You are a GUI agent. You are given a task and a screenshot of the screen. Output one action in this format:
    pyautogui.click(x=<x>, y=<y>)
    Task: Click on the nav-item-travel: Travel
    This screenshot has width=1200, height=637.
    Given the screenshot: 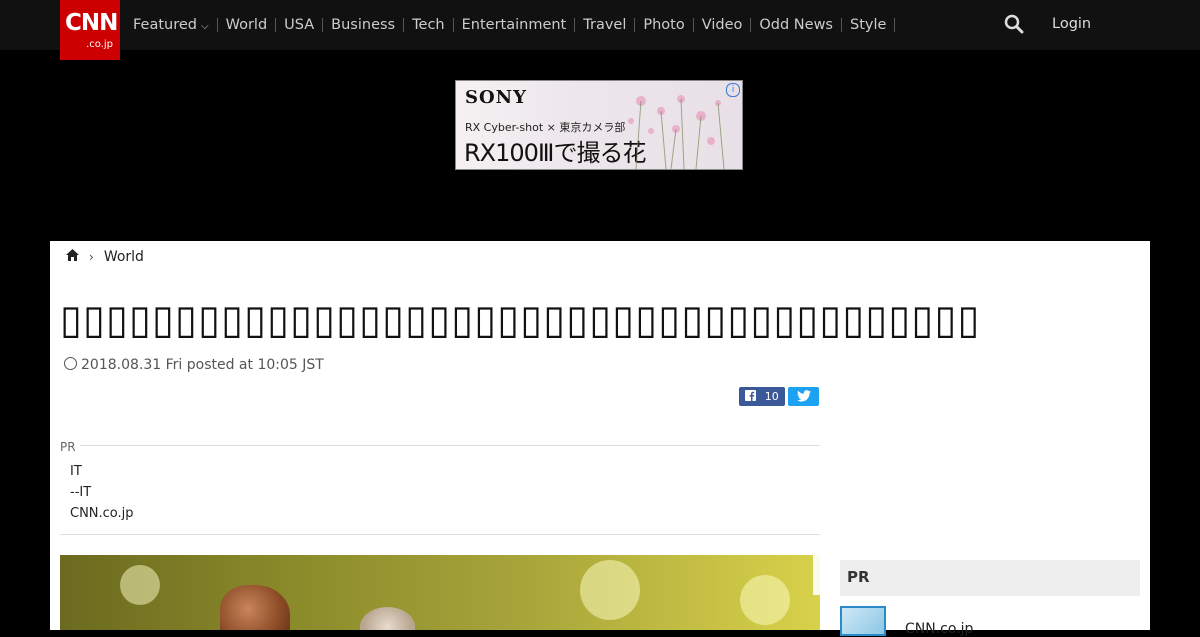 What is the action you would take?
    pyautogui.click(x=605, y=25)
    